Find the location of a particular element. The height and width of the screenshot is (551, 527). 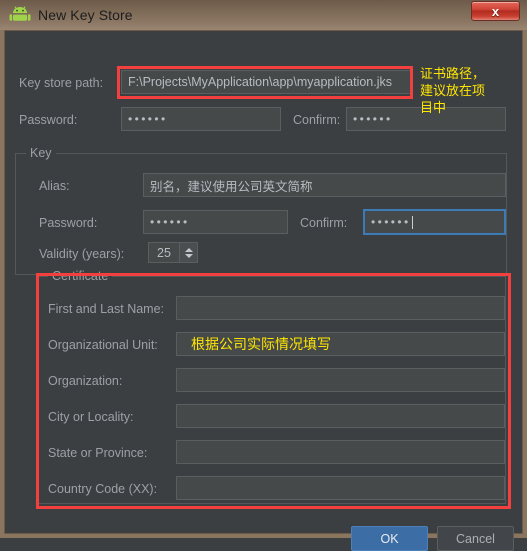

android-robot-icon is located at coordinates (20, 15).